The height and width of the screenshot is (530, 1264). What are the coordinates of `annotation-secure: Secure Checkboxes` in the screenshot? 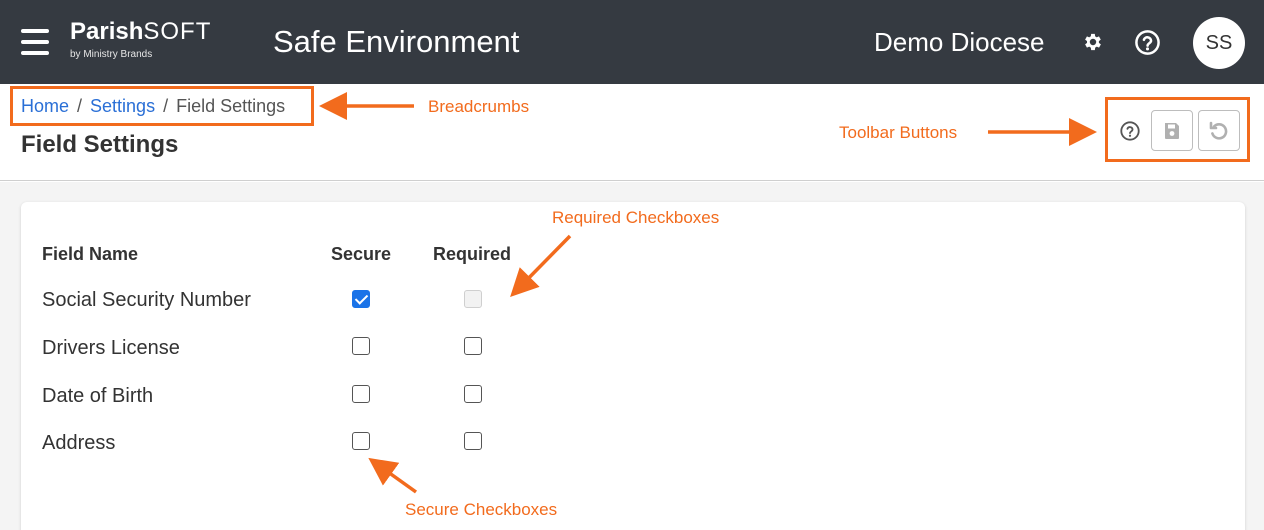 It's located at (481, 509).